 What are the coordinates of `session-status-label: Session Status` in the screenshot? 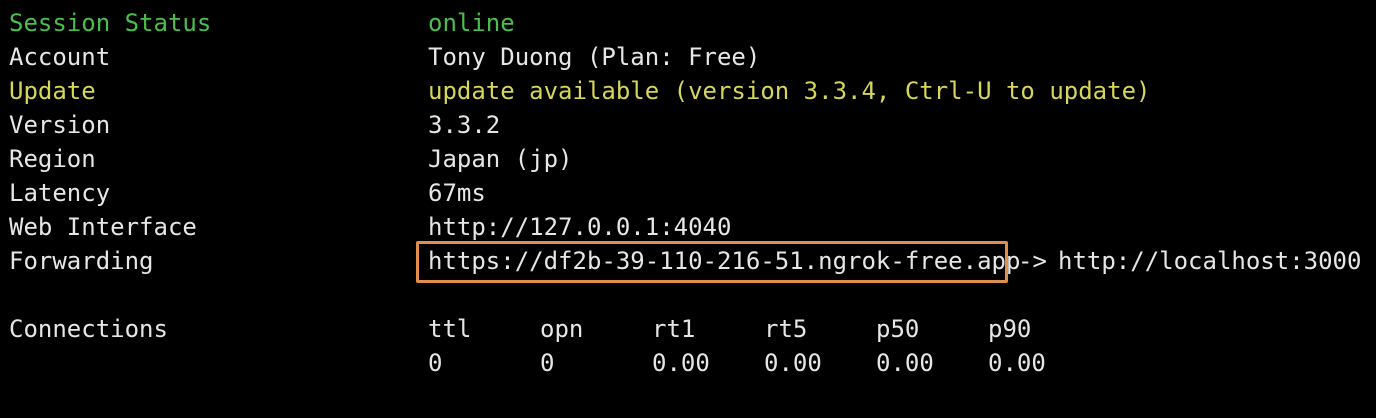 It's located at (110, 23).